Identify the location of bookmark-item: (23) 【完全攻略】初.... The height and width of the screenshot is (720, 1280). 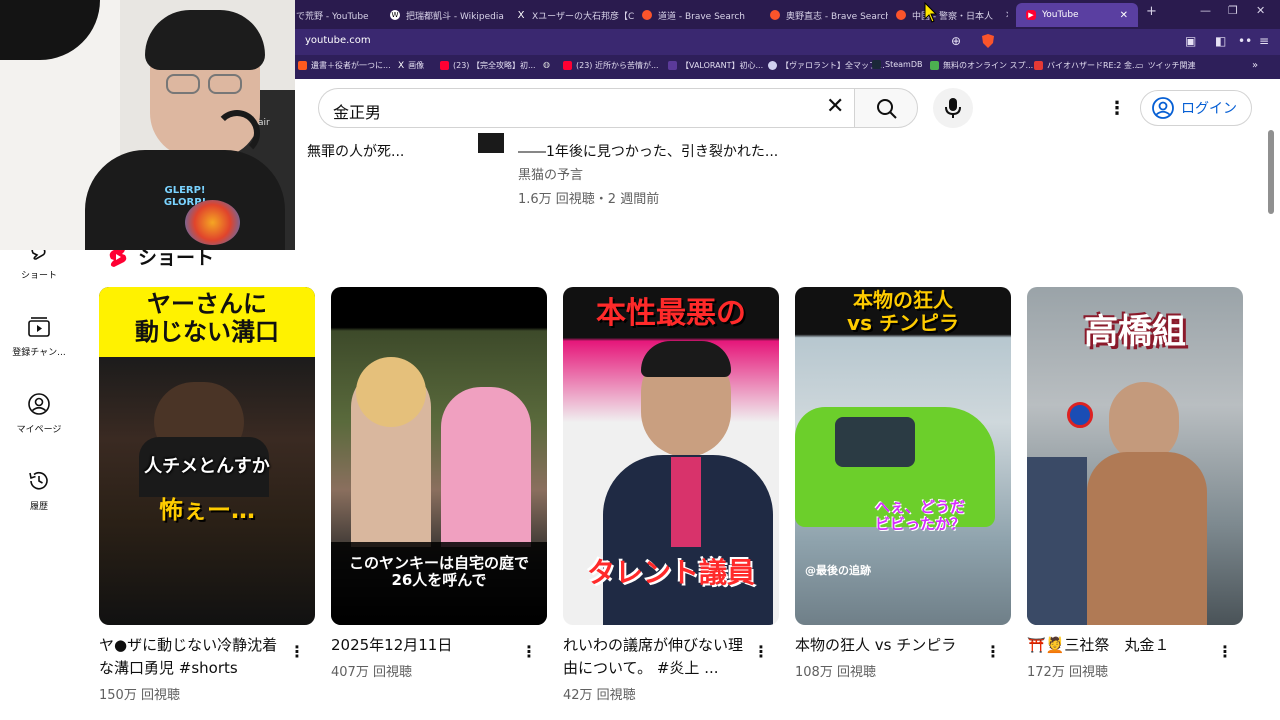
(488, 65).